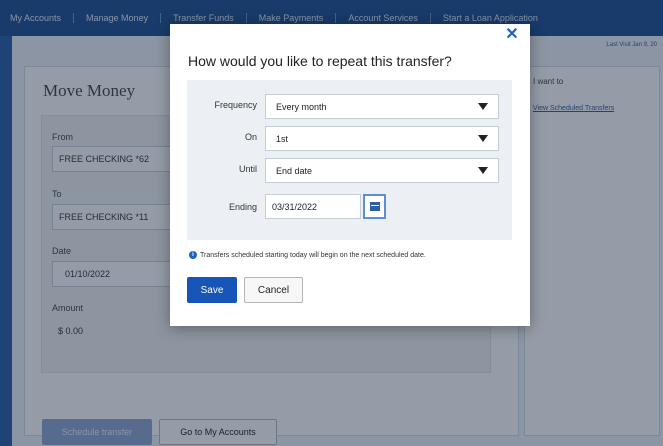 The image size is (663, 446). I want to click on until-value: End date, so click(294, 170).